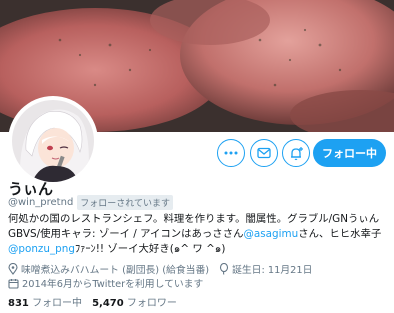  I want to click on bio-text: さん、ヒヒ水幸子, so click(340, 234).